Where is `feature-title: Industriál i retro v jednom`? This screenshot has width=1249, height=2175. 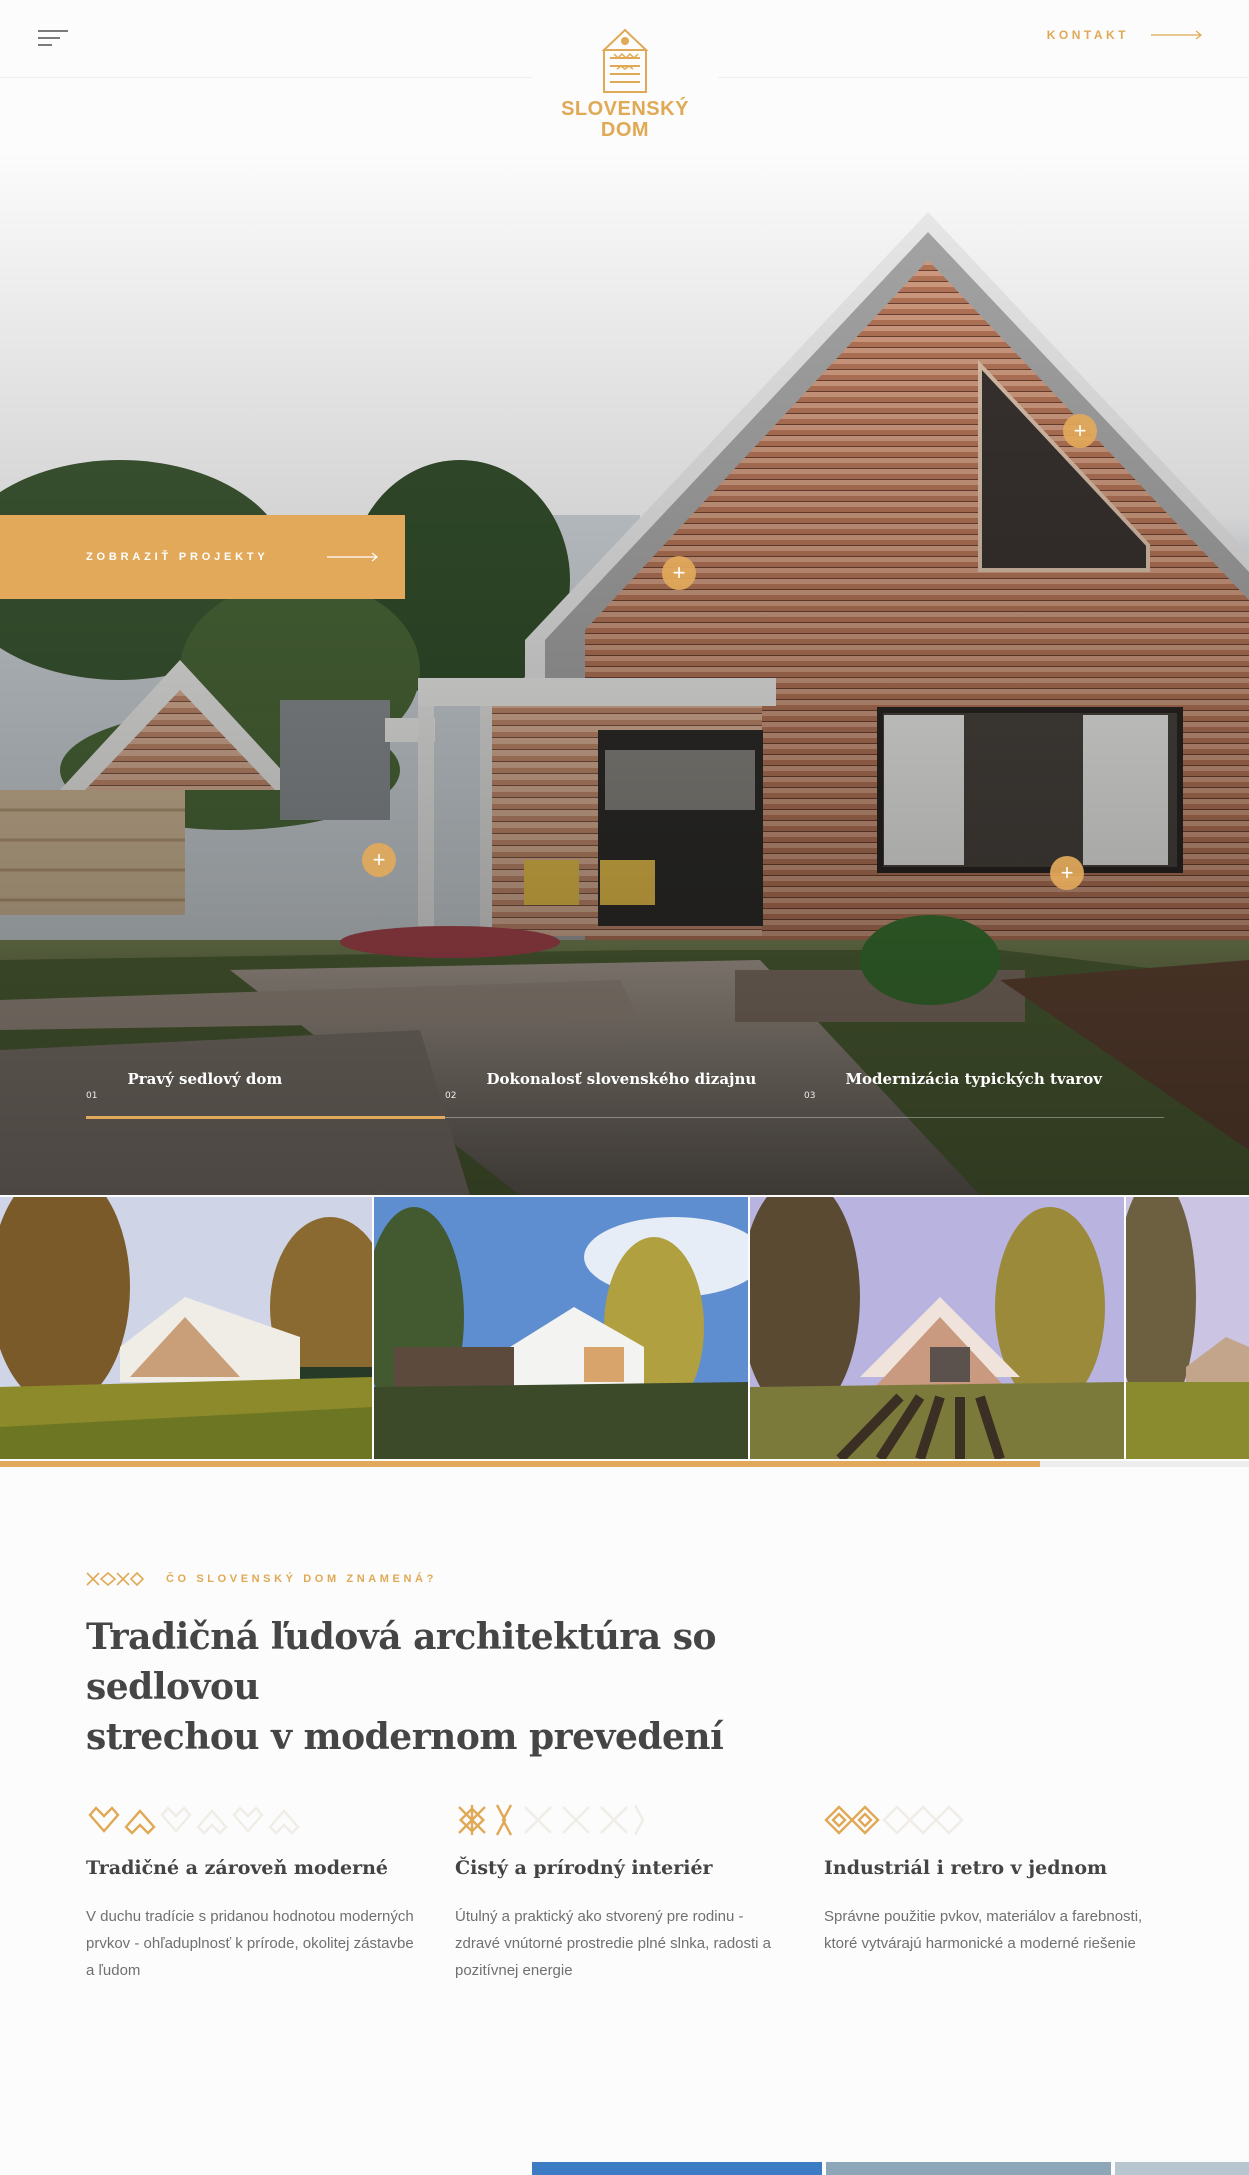 feature-title: Industriál i retro v jednom is located at coordinates (966, 1868).